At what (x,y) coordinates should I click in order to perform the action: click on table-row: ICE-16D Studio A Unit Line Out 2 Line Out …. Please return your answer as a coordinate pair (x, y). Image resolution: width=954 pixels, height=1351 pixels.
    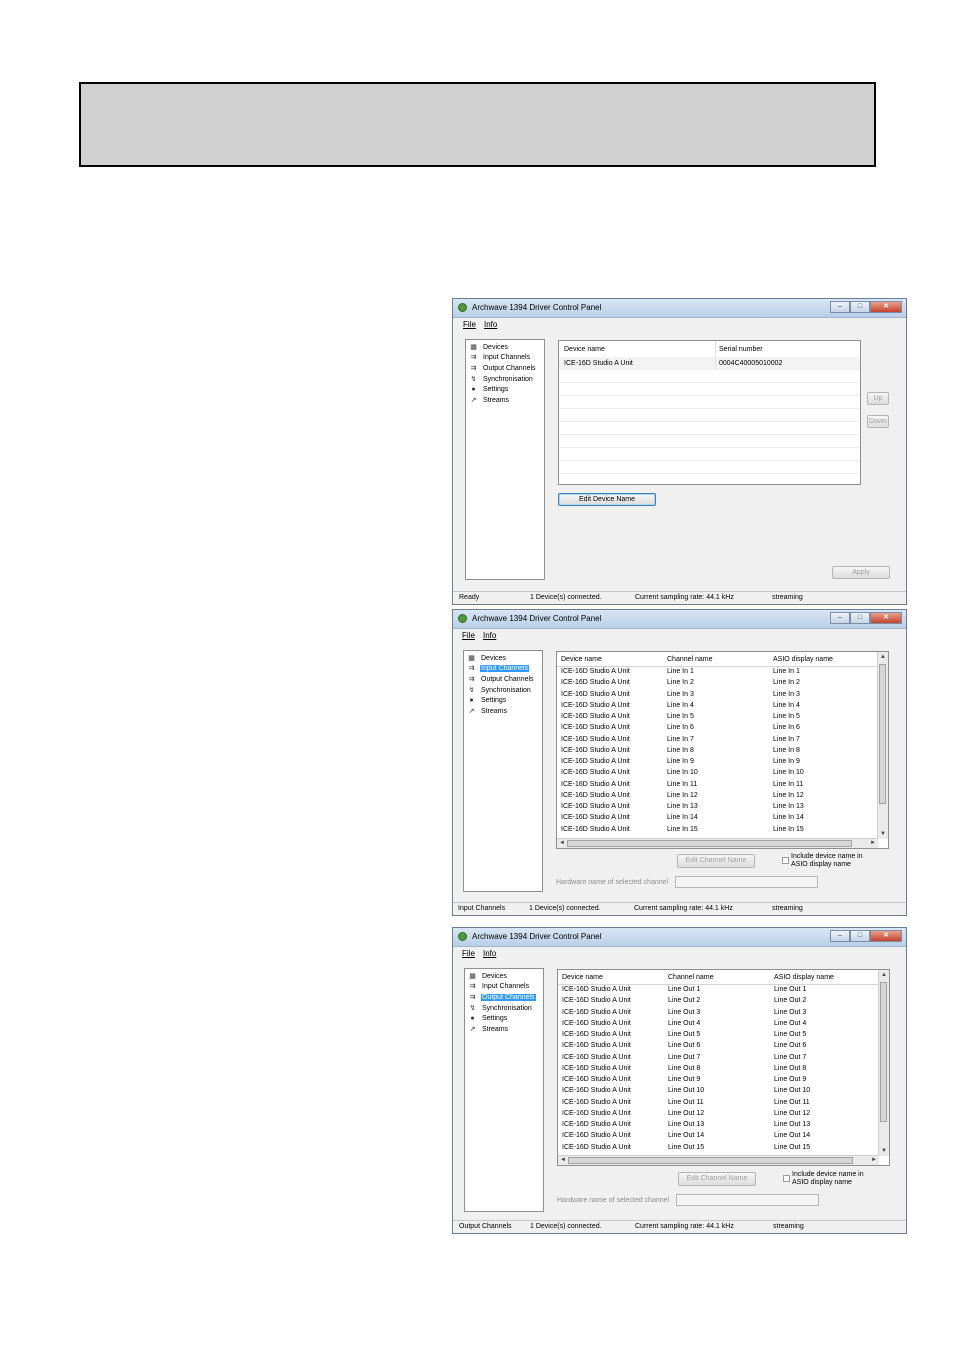
    Looking at the image, I should click on (719, 1001).